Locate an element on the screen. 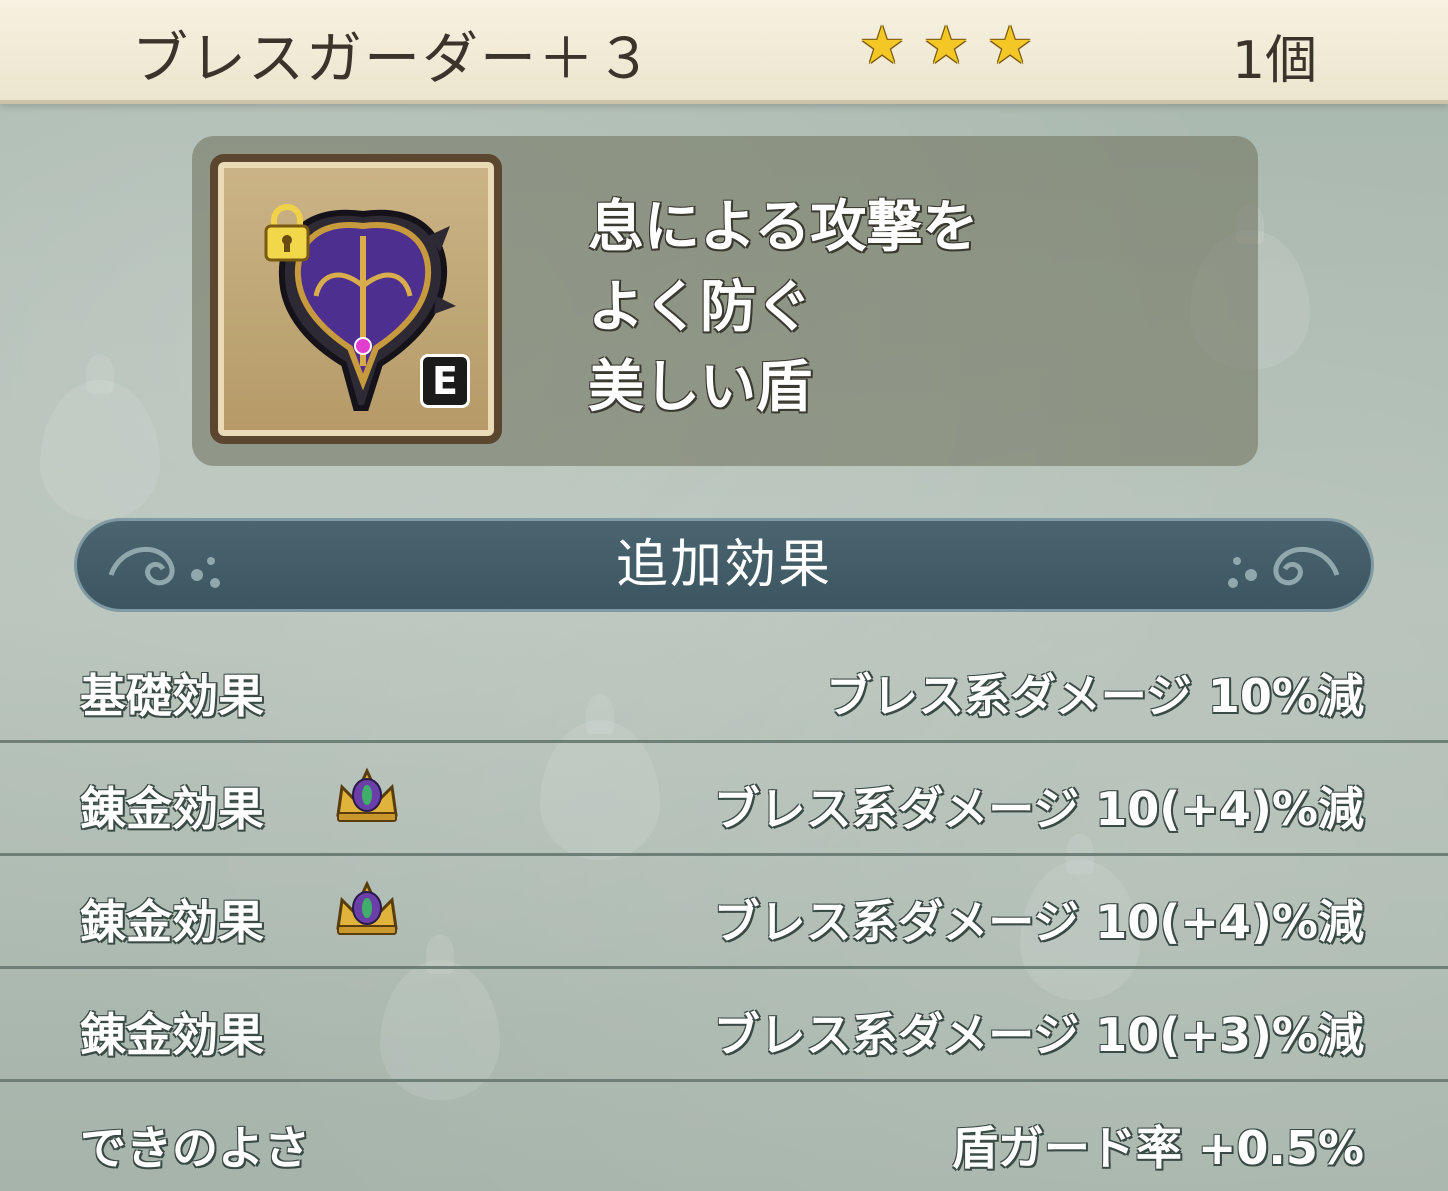 This screenshot has height=1191, width=1448. effect-label: 基礎効果 is located at coordinates (172, 696).